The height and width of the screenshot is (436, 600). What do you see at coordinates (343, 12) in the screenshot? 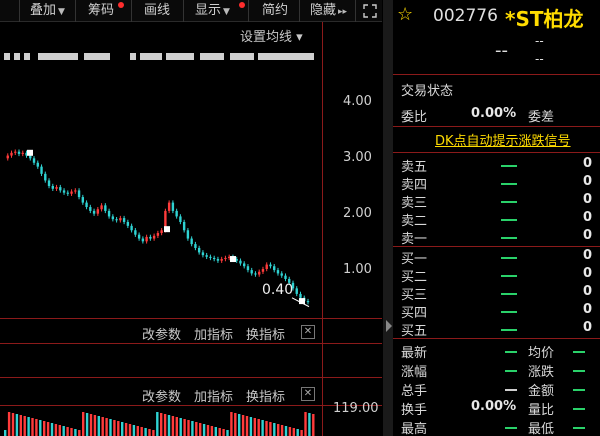
I see `more-arrows-icon: ▸▸` at bounding box center [343, 12].